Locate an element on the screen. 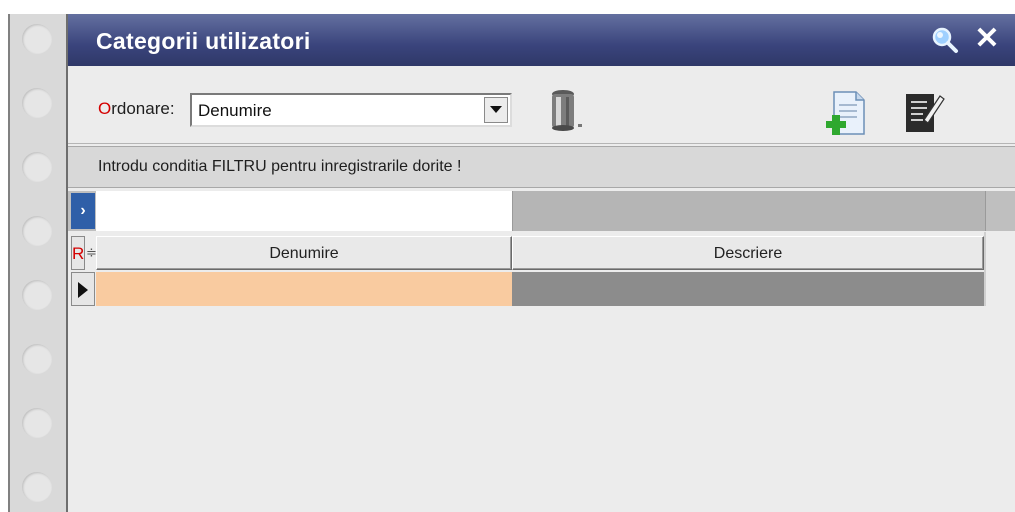 Image resolution: width=1015 pixels, height=512 pixels. toolbar: Ordonare: Denumire is located at coordinates (541, 105).